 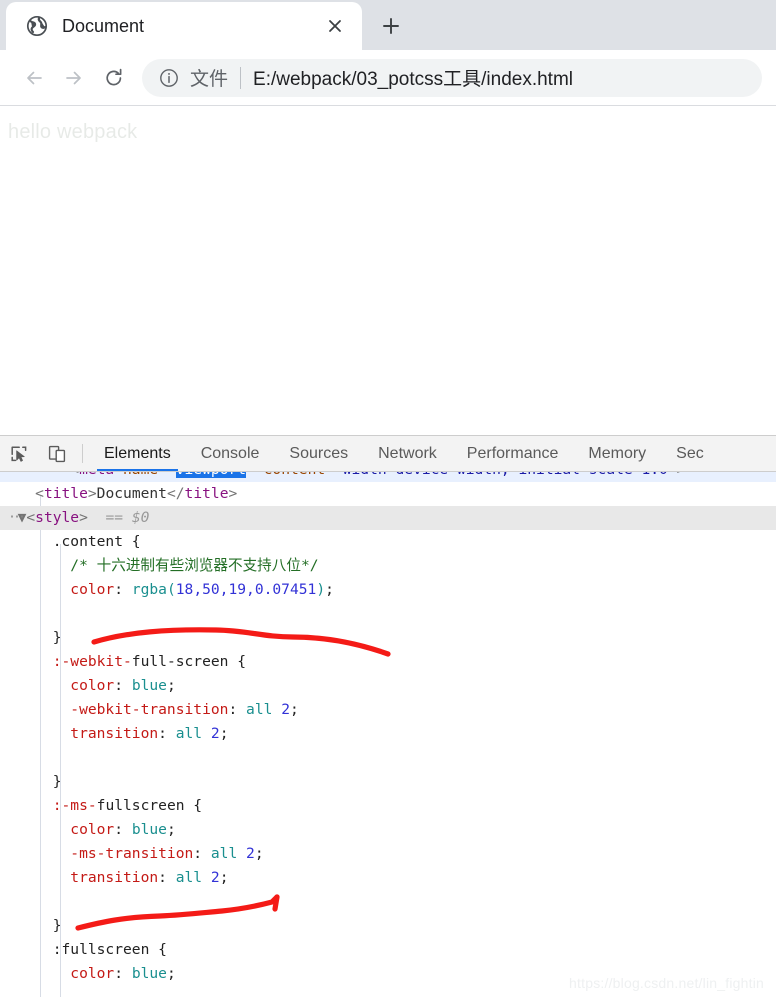 What do you see at coordinates (37, 26) in the screenshot?
I see `globe-icon` at bounding box center [37, 26].